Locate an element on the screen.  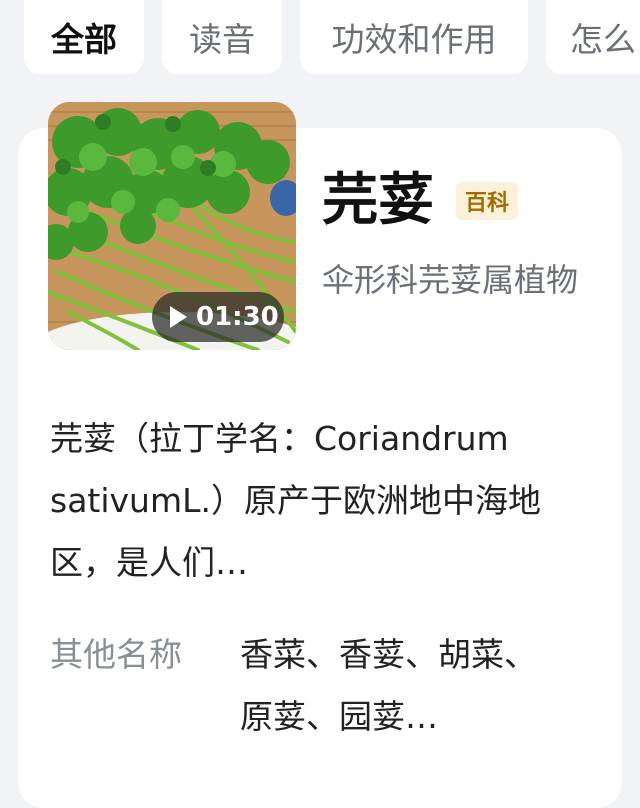
entry-subtitle: 伞形科芫荽属植物 is located at coordinates (450, 280).